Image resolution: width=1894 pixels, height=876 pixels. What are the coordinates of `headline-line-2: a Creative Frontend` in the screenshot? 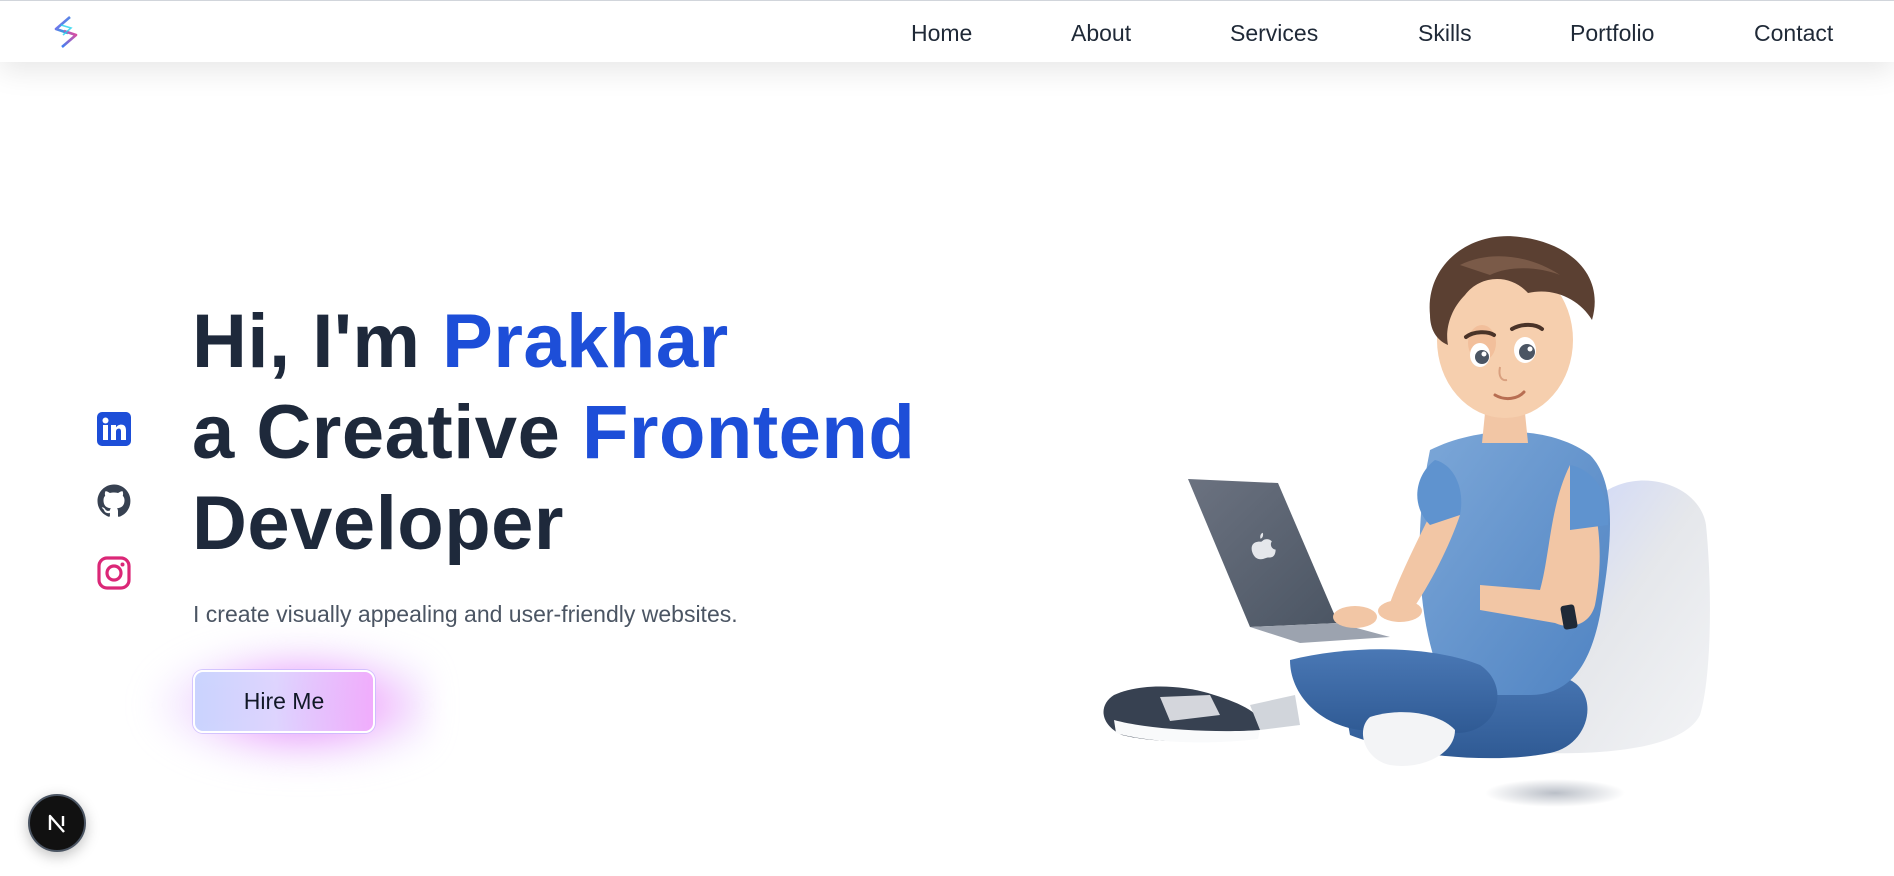 It's located at (553, 432).